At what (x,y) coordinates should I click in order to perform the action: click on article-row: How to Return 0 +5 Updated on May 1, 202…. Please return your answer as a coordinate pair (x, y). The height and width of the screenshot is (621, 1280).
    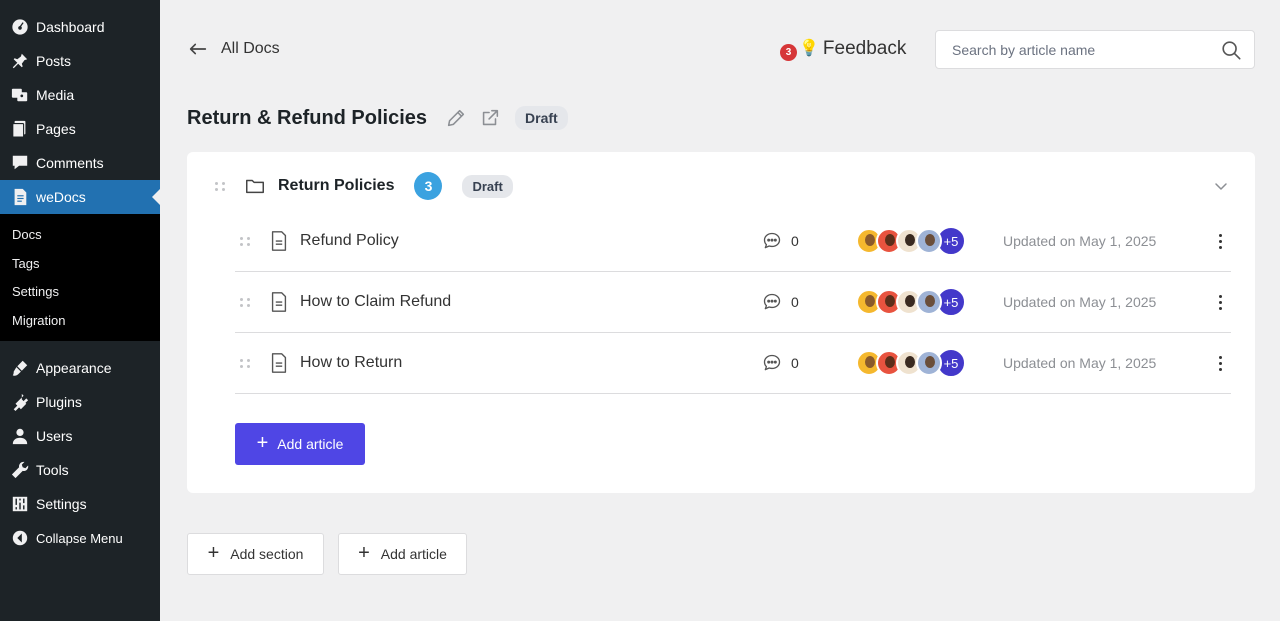
    Looking at the image, I should click on (733, 363).